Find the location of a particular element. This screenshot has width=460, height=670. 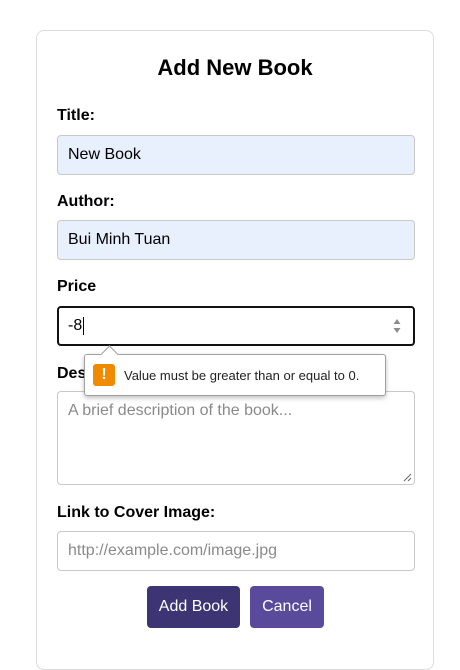

cancel-button: Cancel is located at coordinates (287, 607).